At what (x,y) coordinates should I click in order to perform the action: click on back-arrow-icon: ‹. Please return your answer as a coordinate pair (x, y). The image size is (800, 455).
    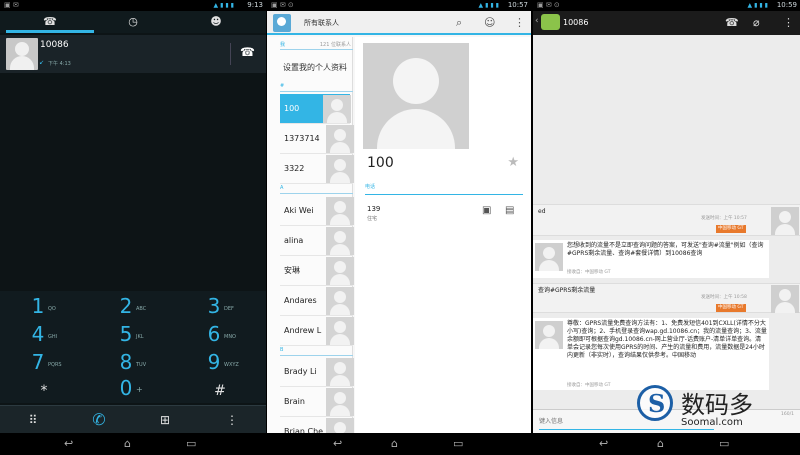
    Looking at the image, I should click on (537, 21).